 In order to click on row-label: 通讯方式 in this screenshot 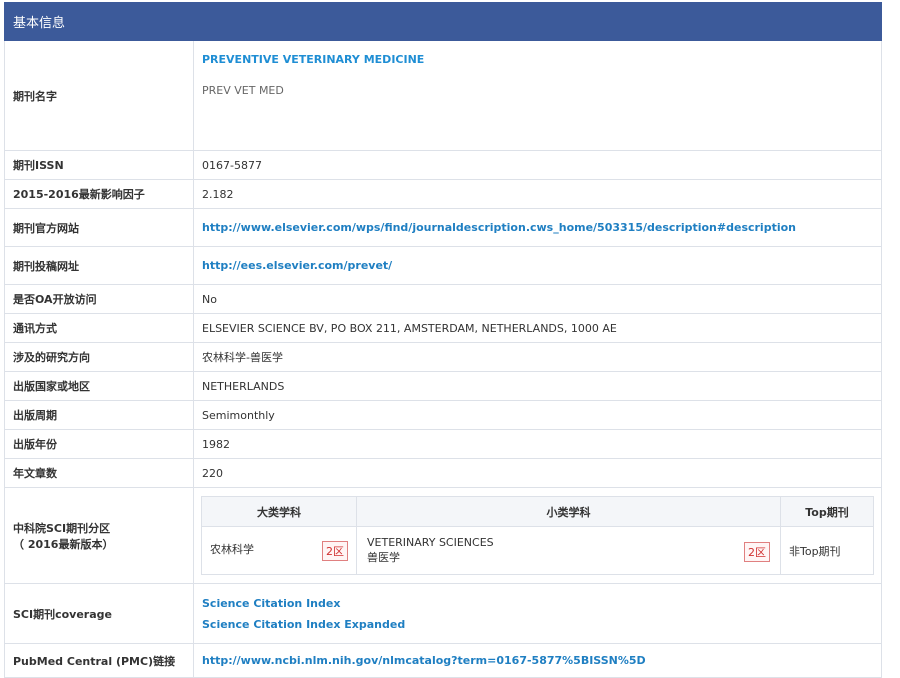, I will do `click(99, 328)`.